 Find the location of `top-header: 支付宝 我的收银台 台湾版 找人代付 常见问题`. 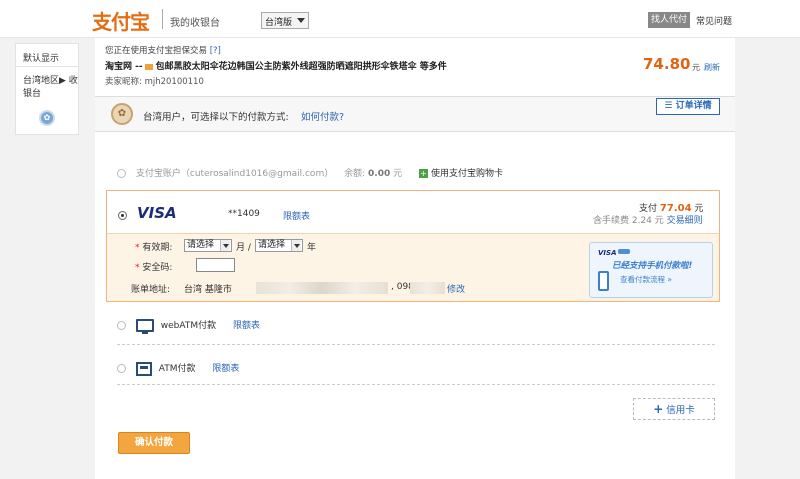

top-header: 支付宝 我的收银台 台湾版 找人代付 常见问题 is located at coordinates (400, 19).